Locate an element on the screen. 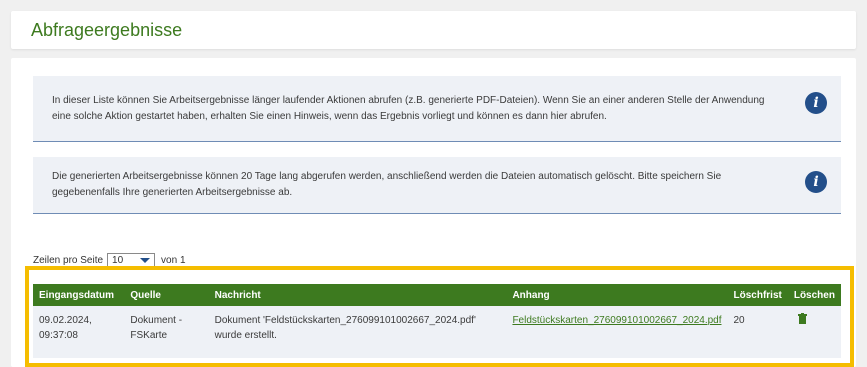 The image size is (867, 367). source-line-2: FSKarte is located at coordinates (149, 335).